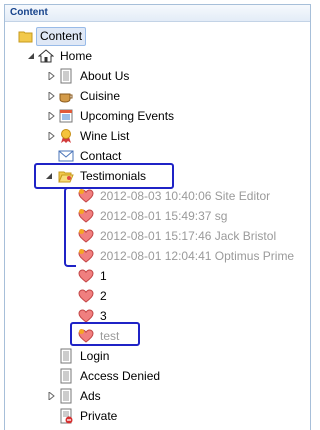 Image resolution: width=320 pixels, height=430 pixels. What do you see at coordinates (150, 356) in the screenshot?
I see `tree-node-login: Login` at bounding box center [150, 356].